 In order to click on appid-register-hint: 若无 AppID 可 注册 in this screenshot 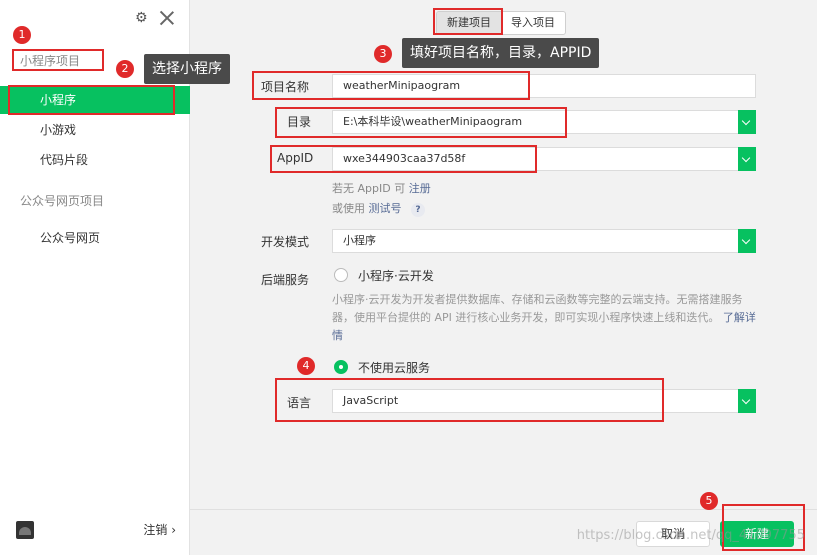, I will do `click(381, 188)`.